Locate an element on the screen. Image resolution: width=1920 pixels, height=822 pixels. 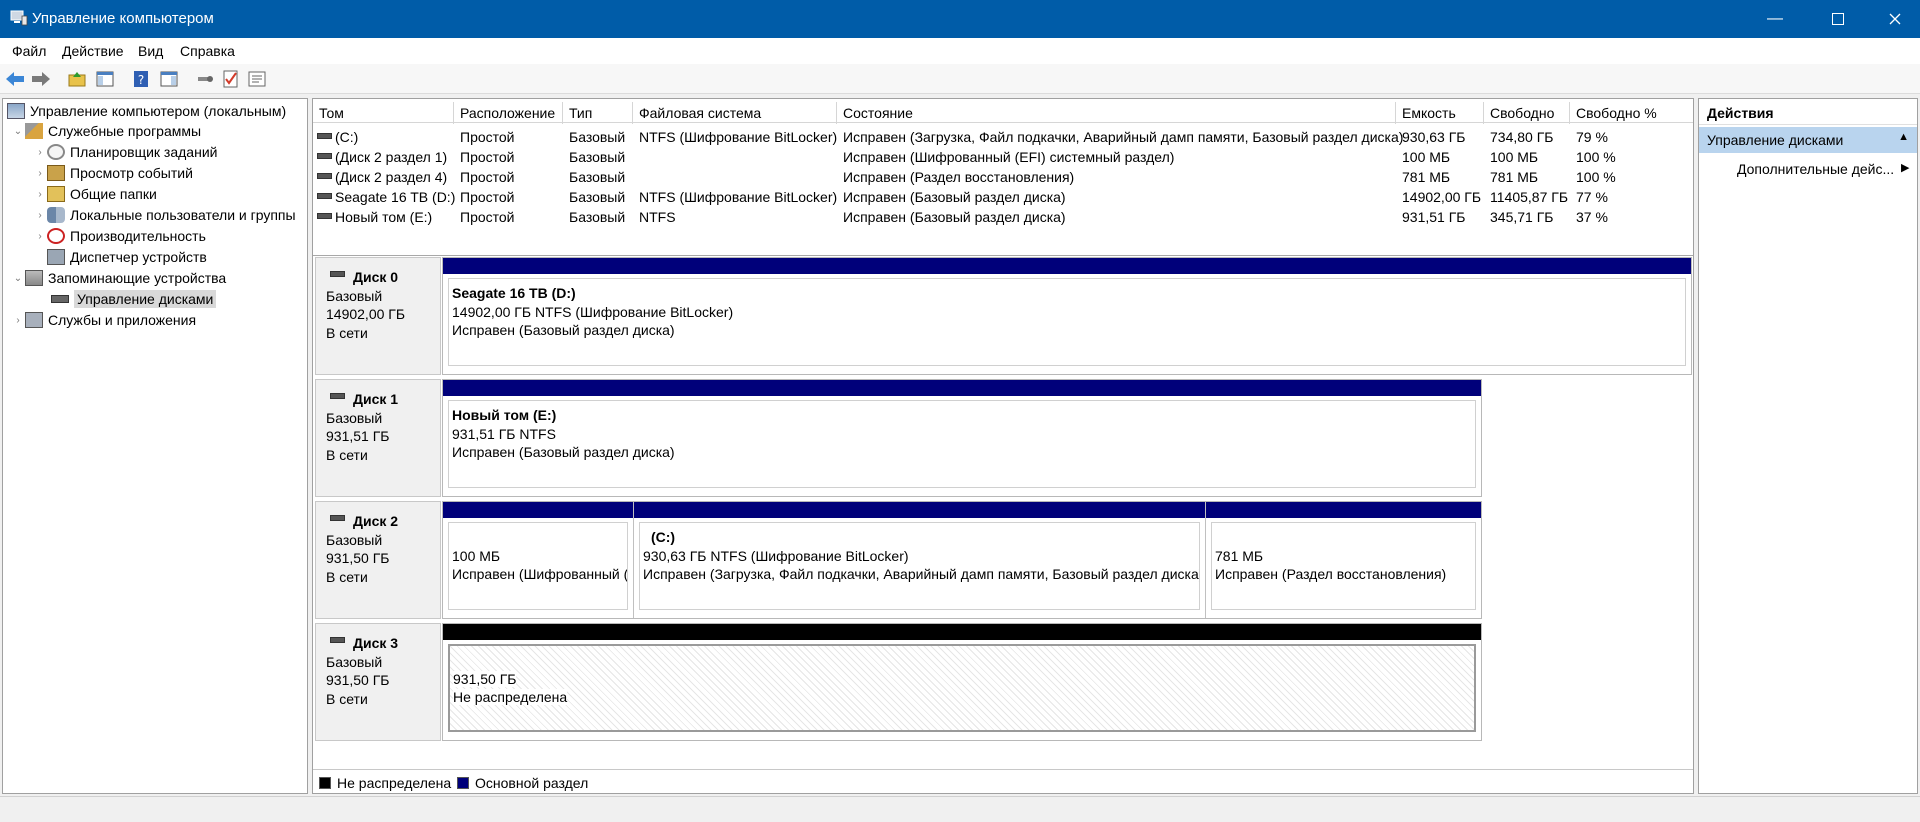
tree-devmgr: Диспетчер устройств is located at coordinates (127, 257).